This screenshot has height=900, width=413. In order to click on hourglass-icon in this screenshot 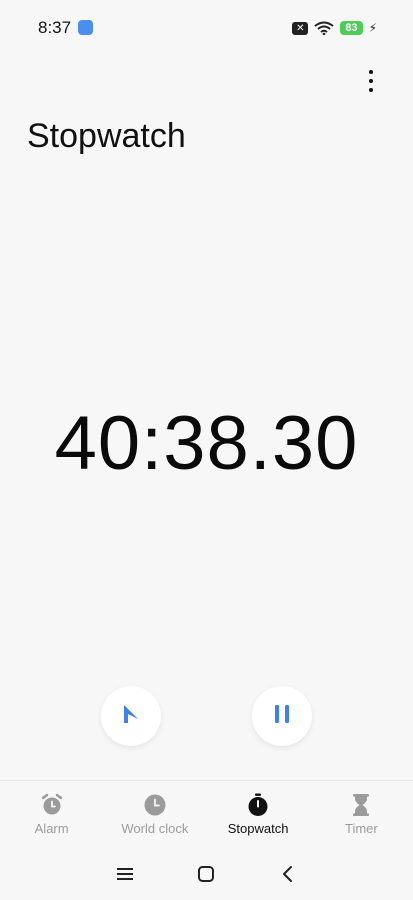, I will do `click(361, 805)`.